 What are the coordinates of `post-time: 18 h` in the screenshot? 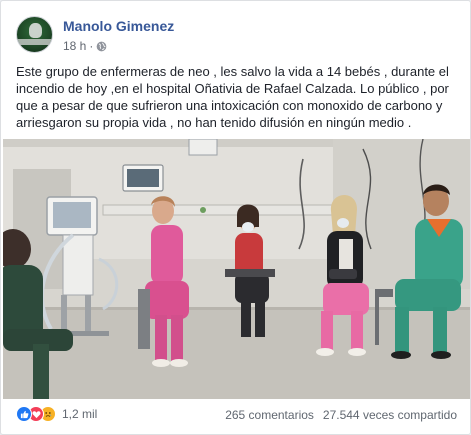 It's located at (74, 46).